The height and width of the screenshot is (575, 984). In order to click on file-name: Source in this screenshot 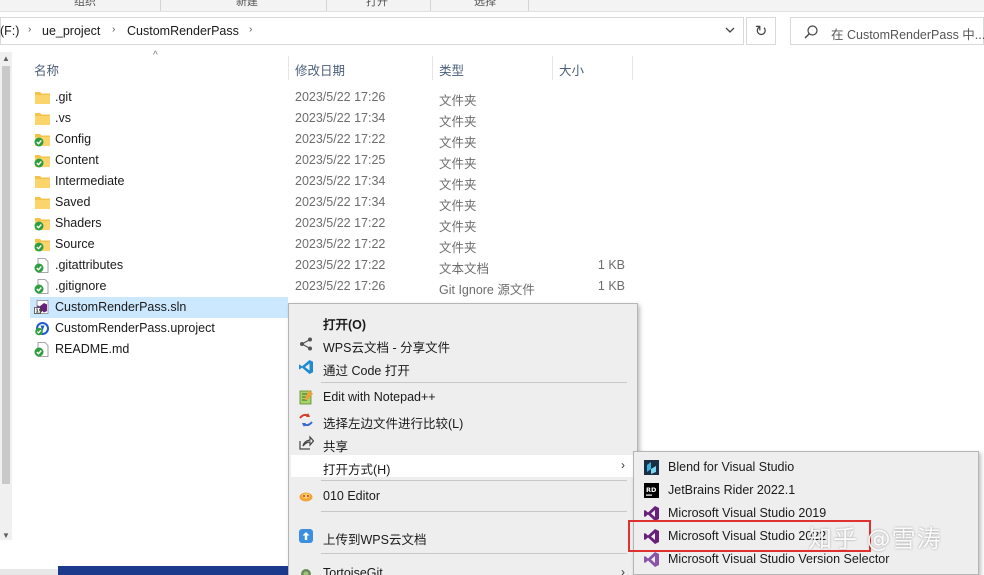, I will do `click(75, 244)`.